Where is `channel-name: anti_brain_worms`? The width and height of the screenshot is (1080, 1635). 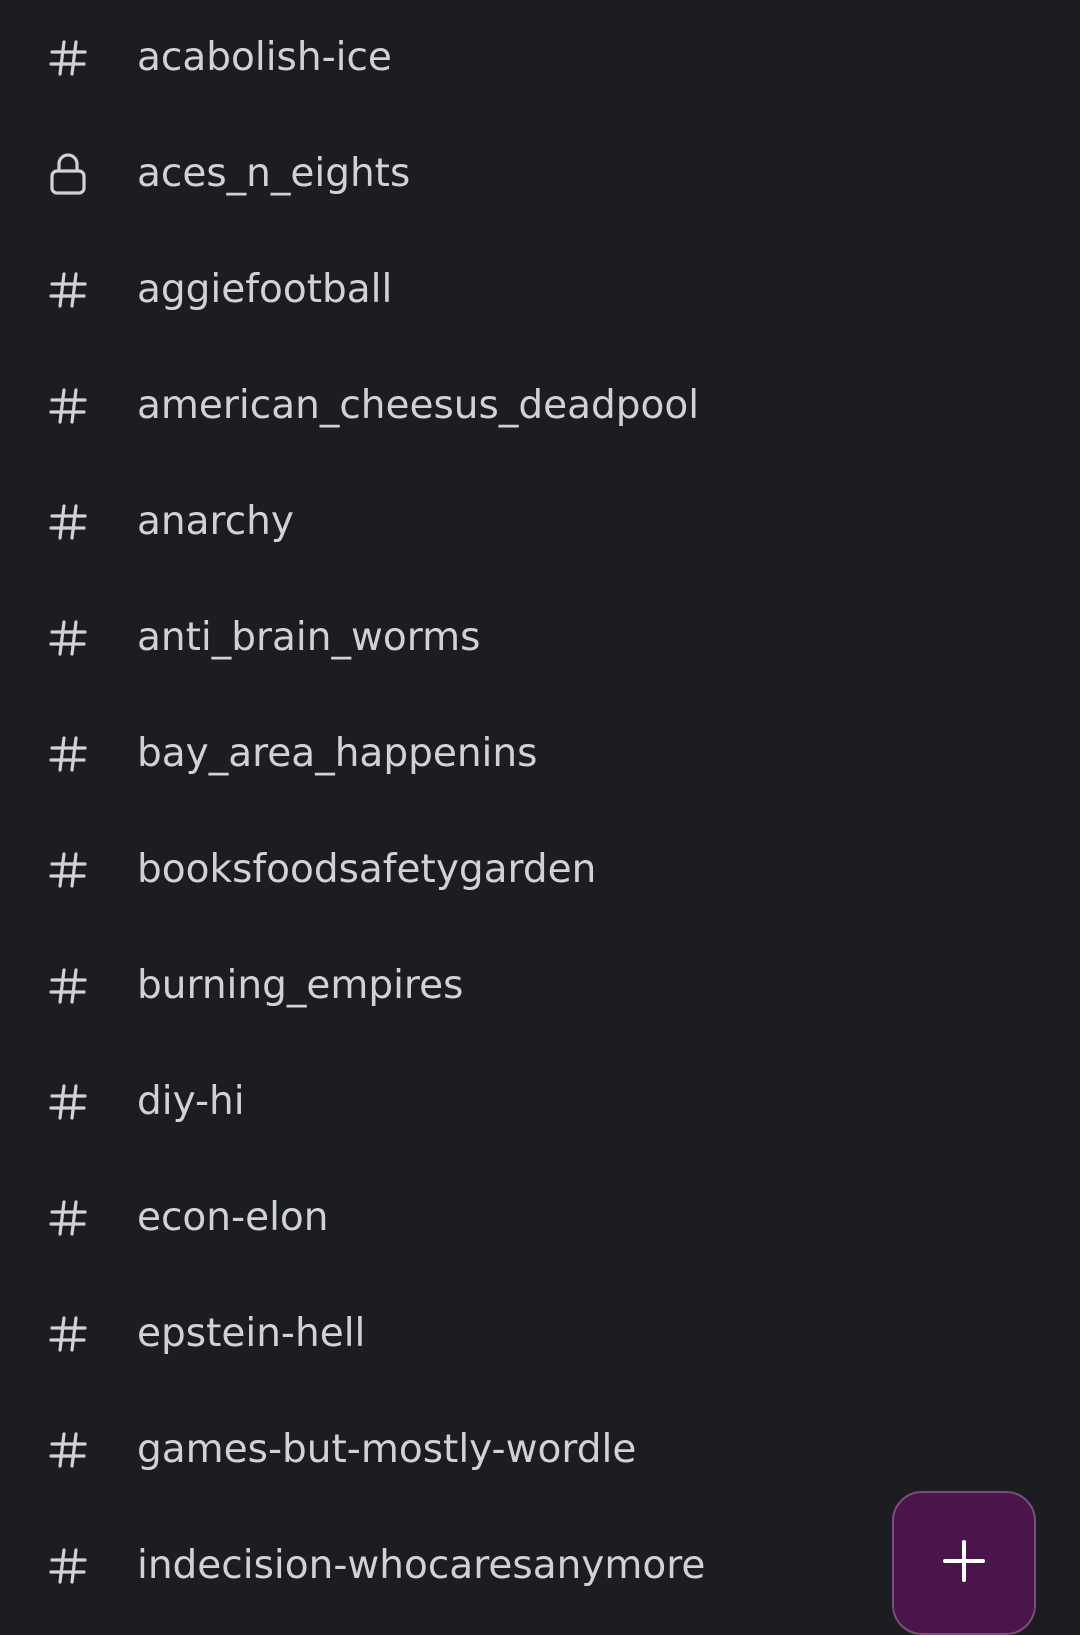
channel-name: anti_brain_worms is located at coordinates (309, 637).